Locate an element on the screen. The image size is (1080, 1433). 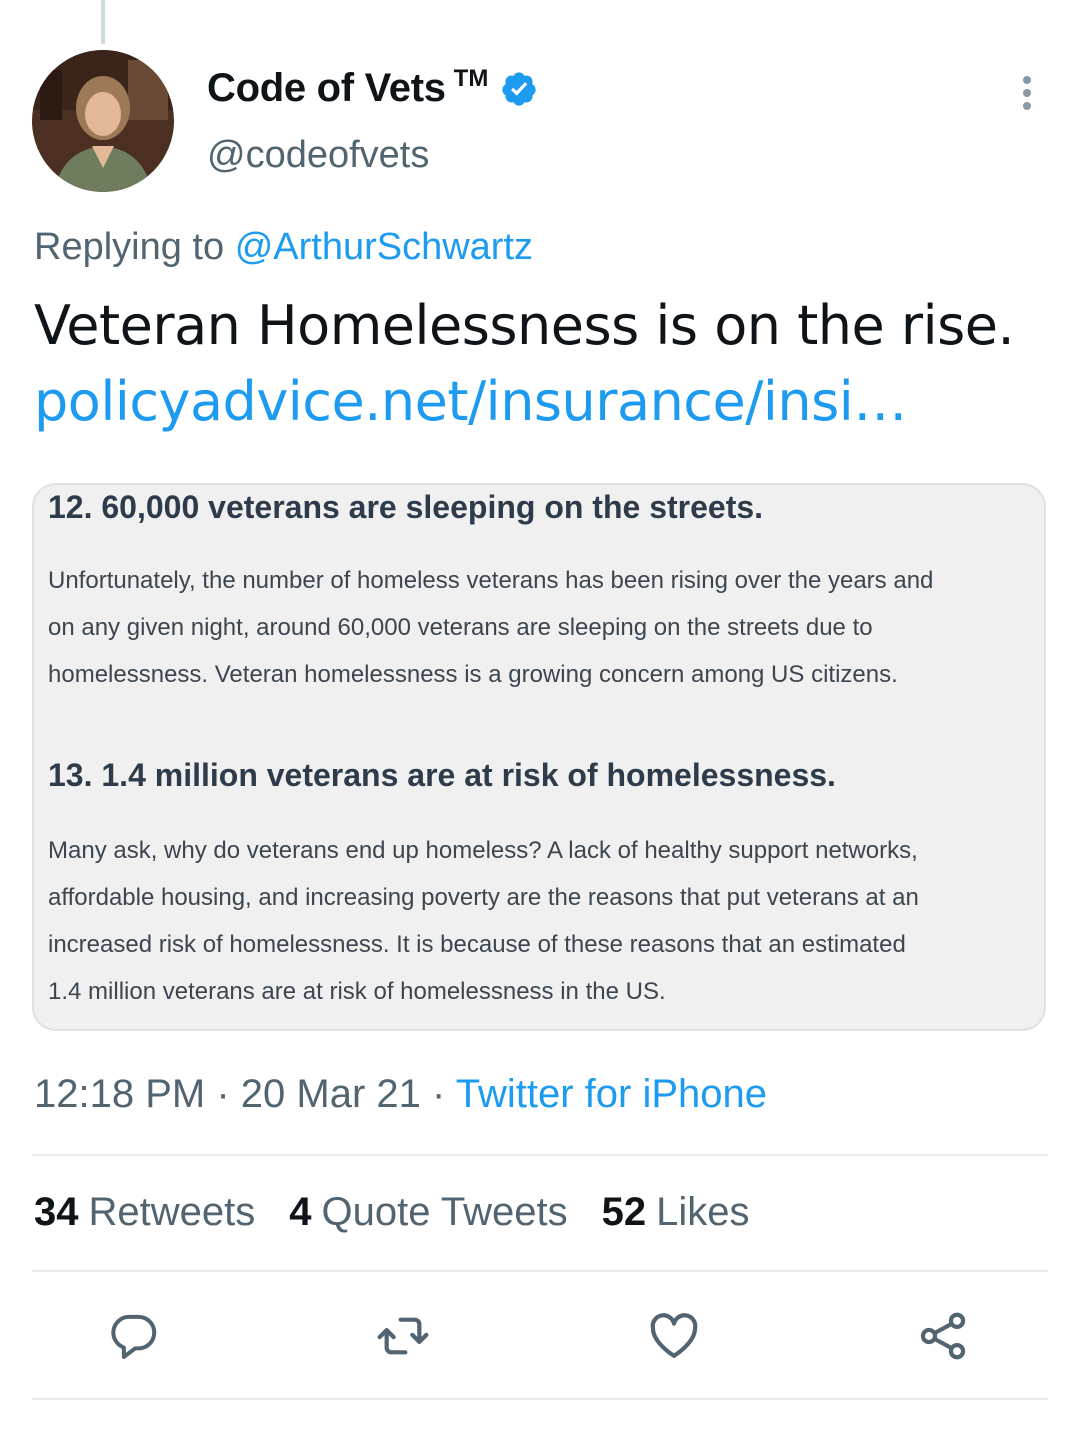
retweets-label: Retweets is located at coordinates (172, 1212).